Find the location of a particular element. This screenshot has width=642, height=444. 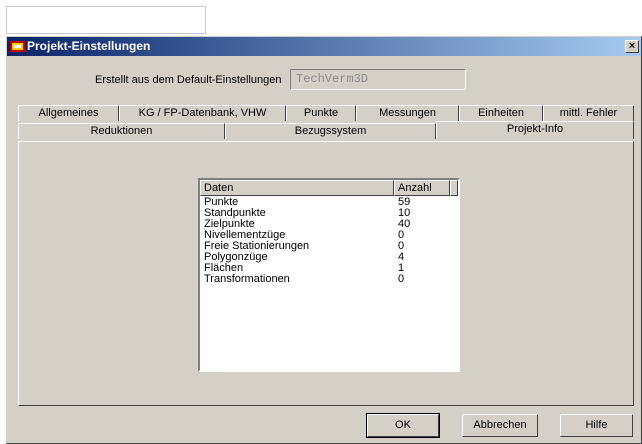

tab-punkte: Punkte is located at coordinates (321, 113).